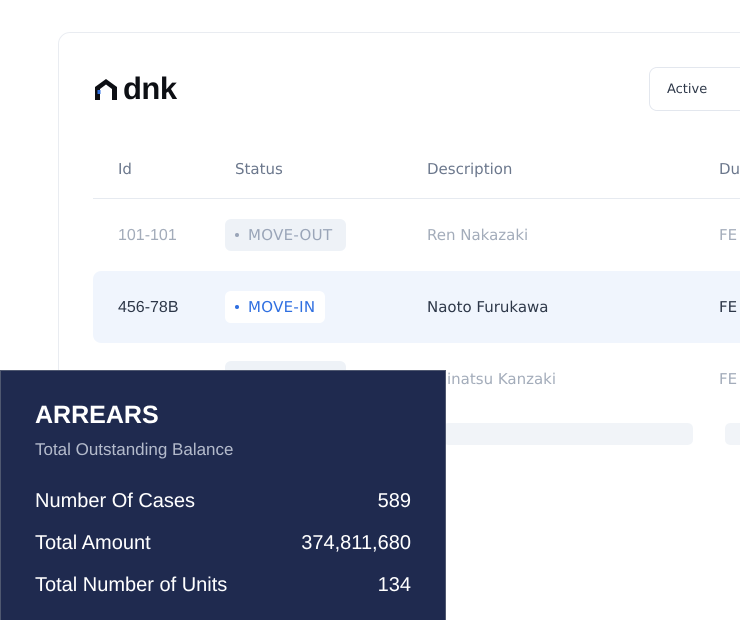 This screenshot has height=620, width=740. What do you see at coordinates (148, 307) in the screenshot?
I see `id-cell: 456-78B` at bounding box center [148, 307].